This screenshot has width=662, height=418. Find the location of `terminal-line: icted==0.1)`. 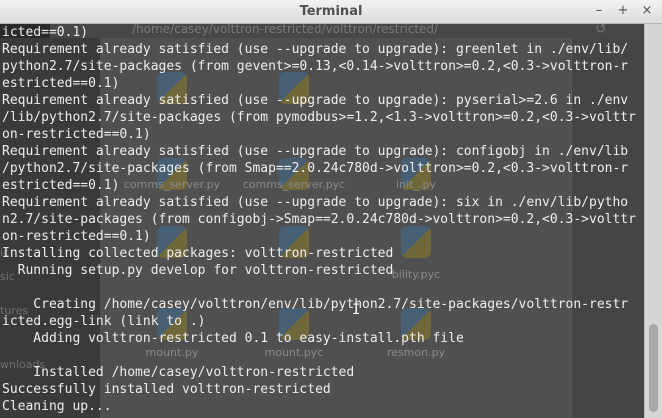

terminal-line: icted==0.1) is located at coordinates (45, 32).